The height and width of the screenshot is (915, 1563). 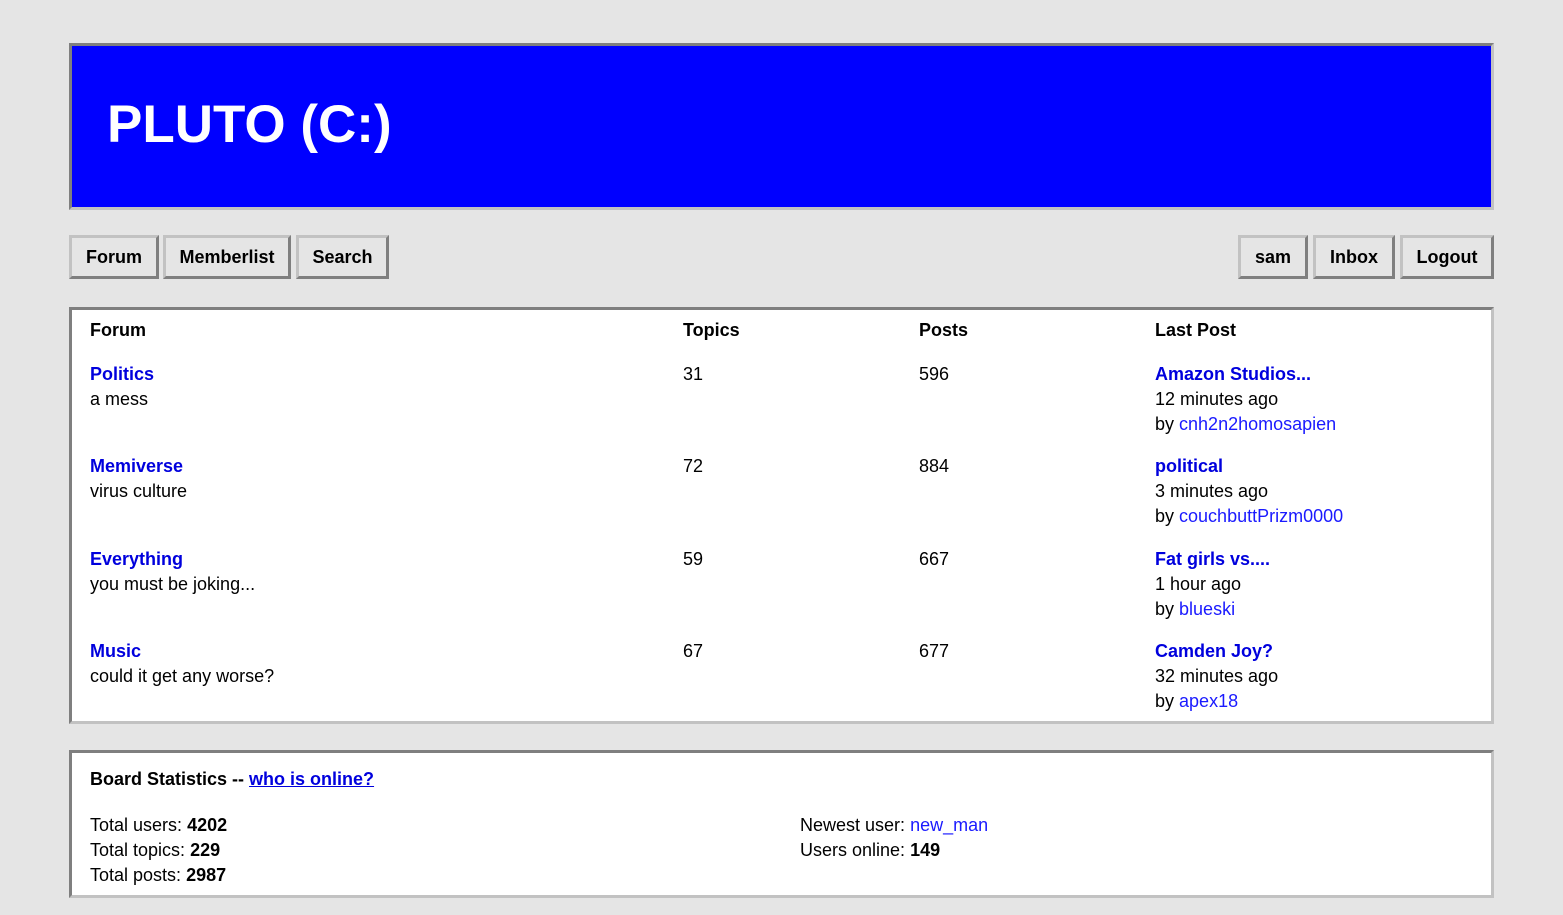 What do you see at coordinates (949, 825) in the screenshot?
I see `newest-user-link: new_man` at bounding box center [949, 825].